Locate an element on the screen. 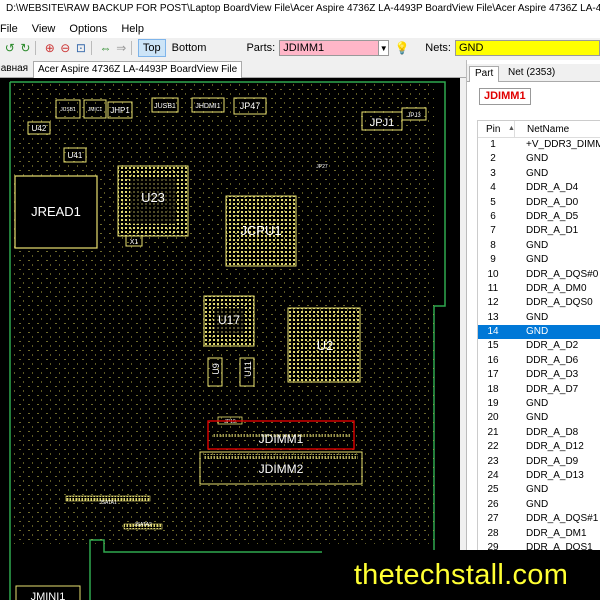 The height and width of the screenshot is (600, 600). chevron-down-icon: ▼ is located at coordinates (384, 48).